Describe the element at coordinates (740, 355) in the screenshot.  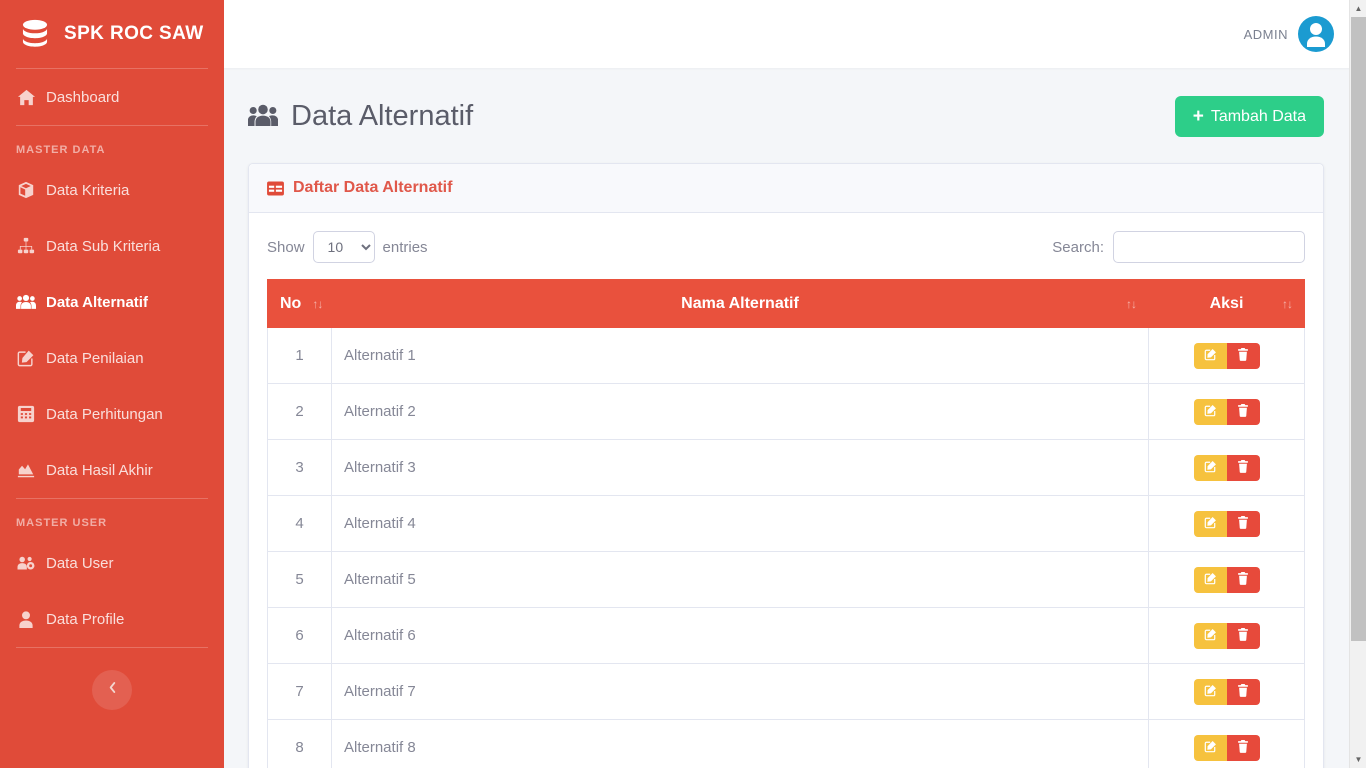
I see `cell-nama: Alternatif 1` at that location.